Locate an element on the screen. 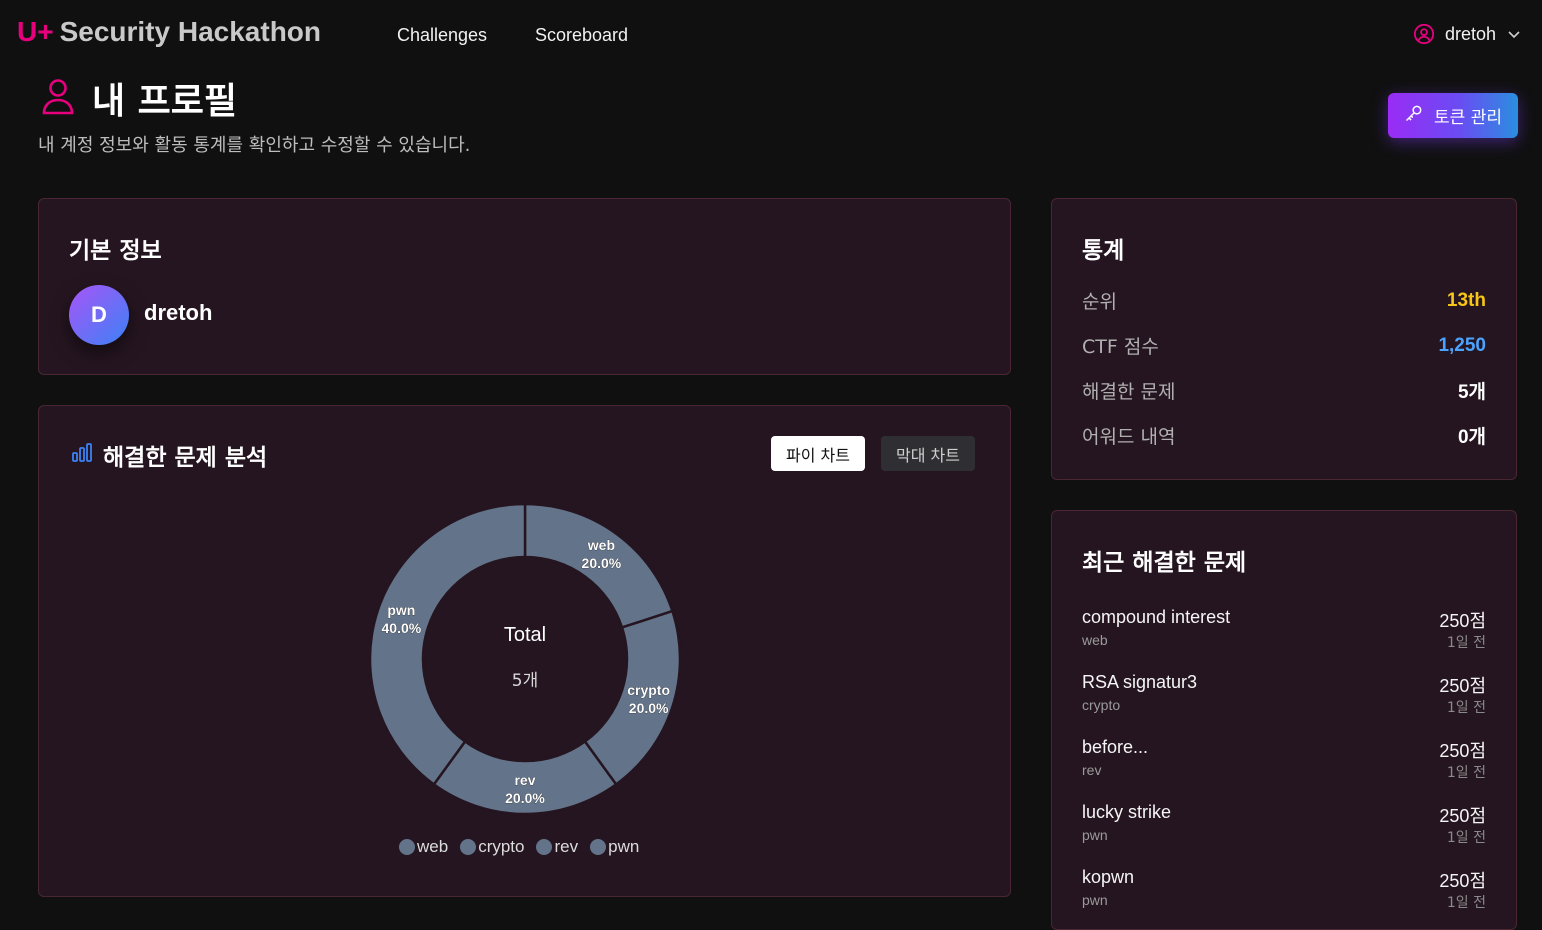 The image size is (1542, 930). legend-label: rev is located at coordinates (566, 846).